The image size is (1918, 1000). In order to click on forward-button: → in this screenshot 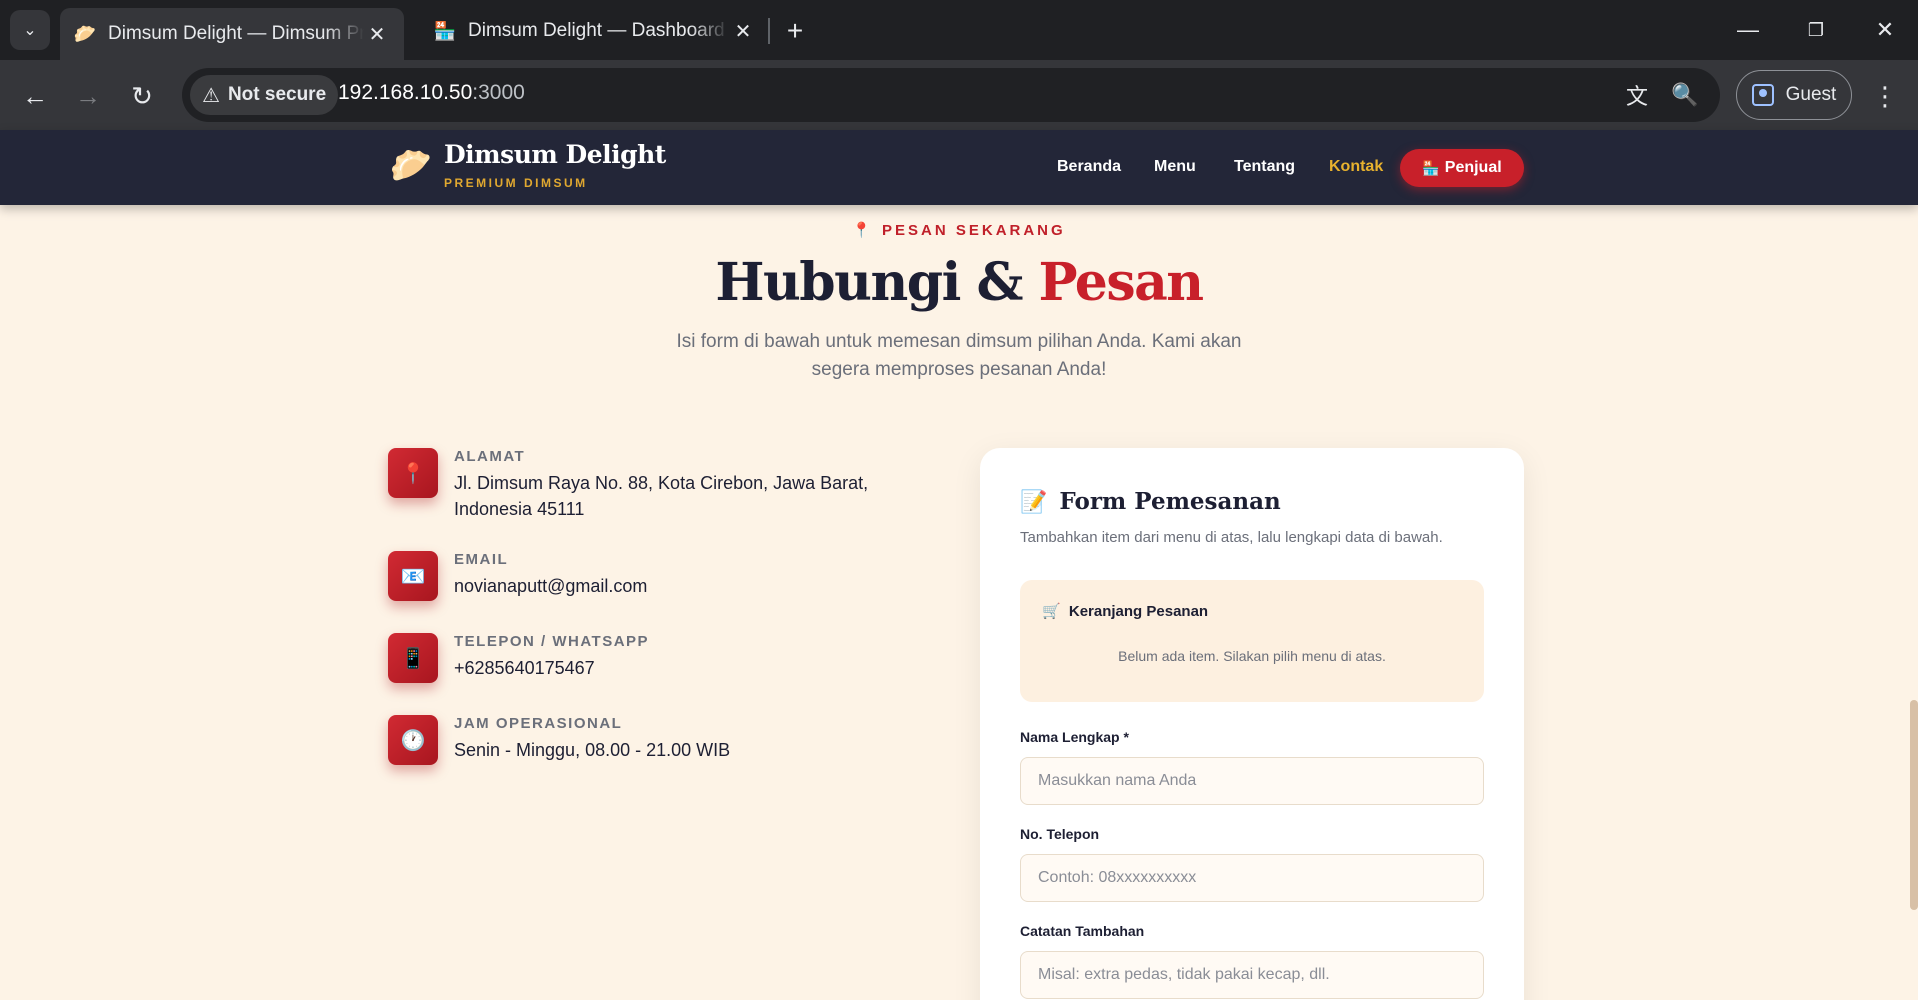, I will do `click(88, 96)`.